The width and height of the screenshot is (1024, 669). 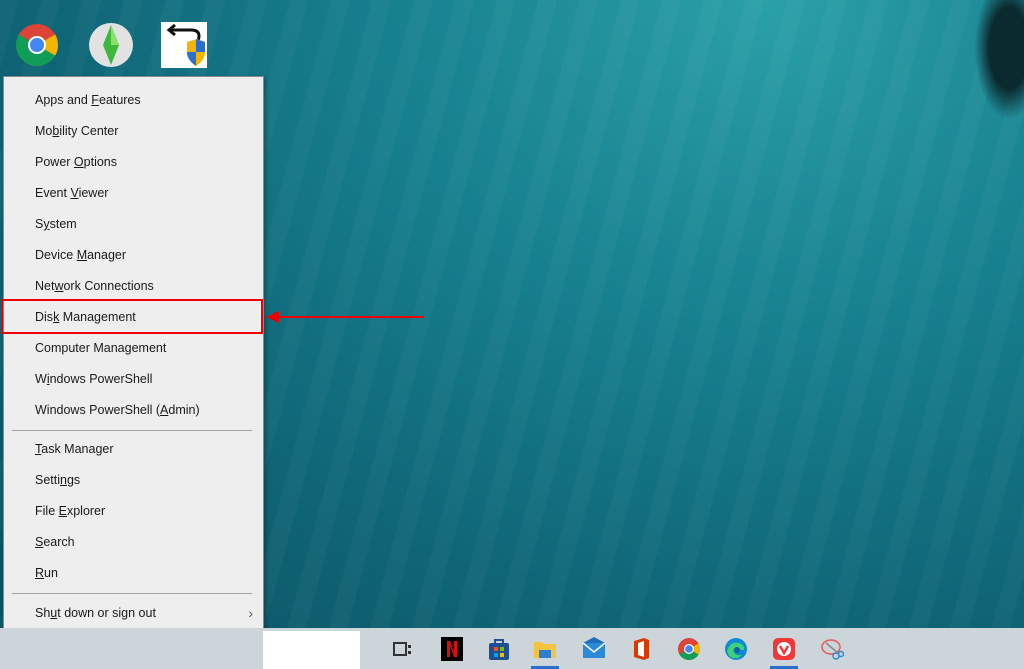 I want to click on red-arrow-annotation, so click(x=345, y=317).